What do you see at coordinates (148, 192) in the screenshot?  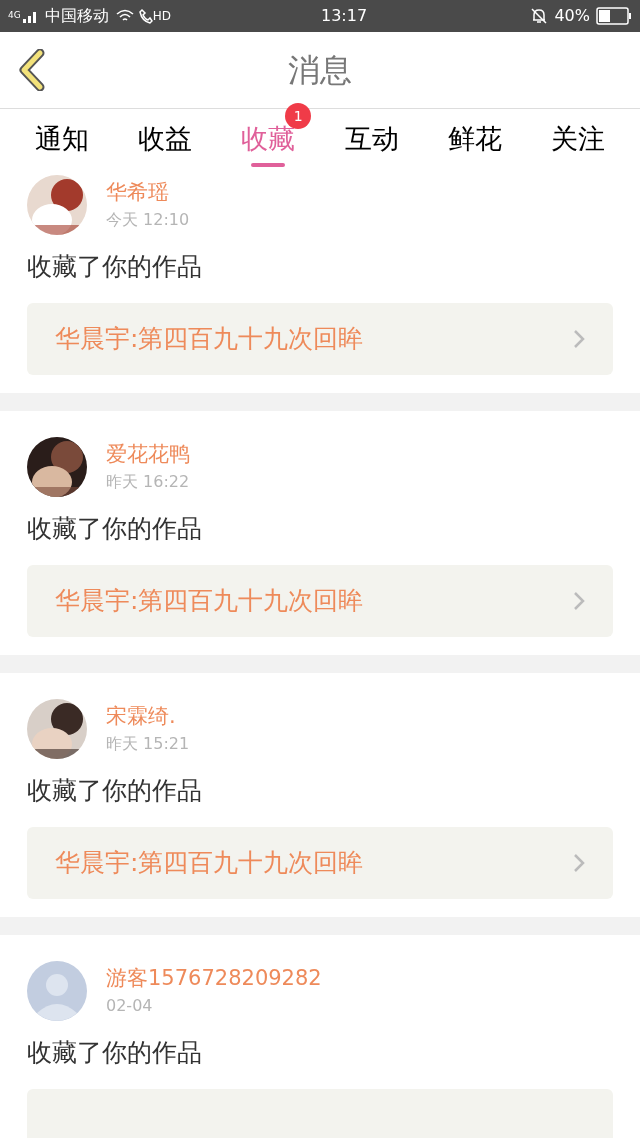 I see `user-name: 华希瑶` at bounding box center [148, 192].